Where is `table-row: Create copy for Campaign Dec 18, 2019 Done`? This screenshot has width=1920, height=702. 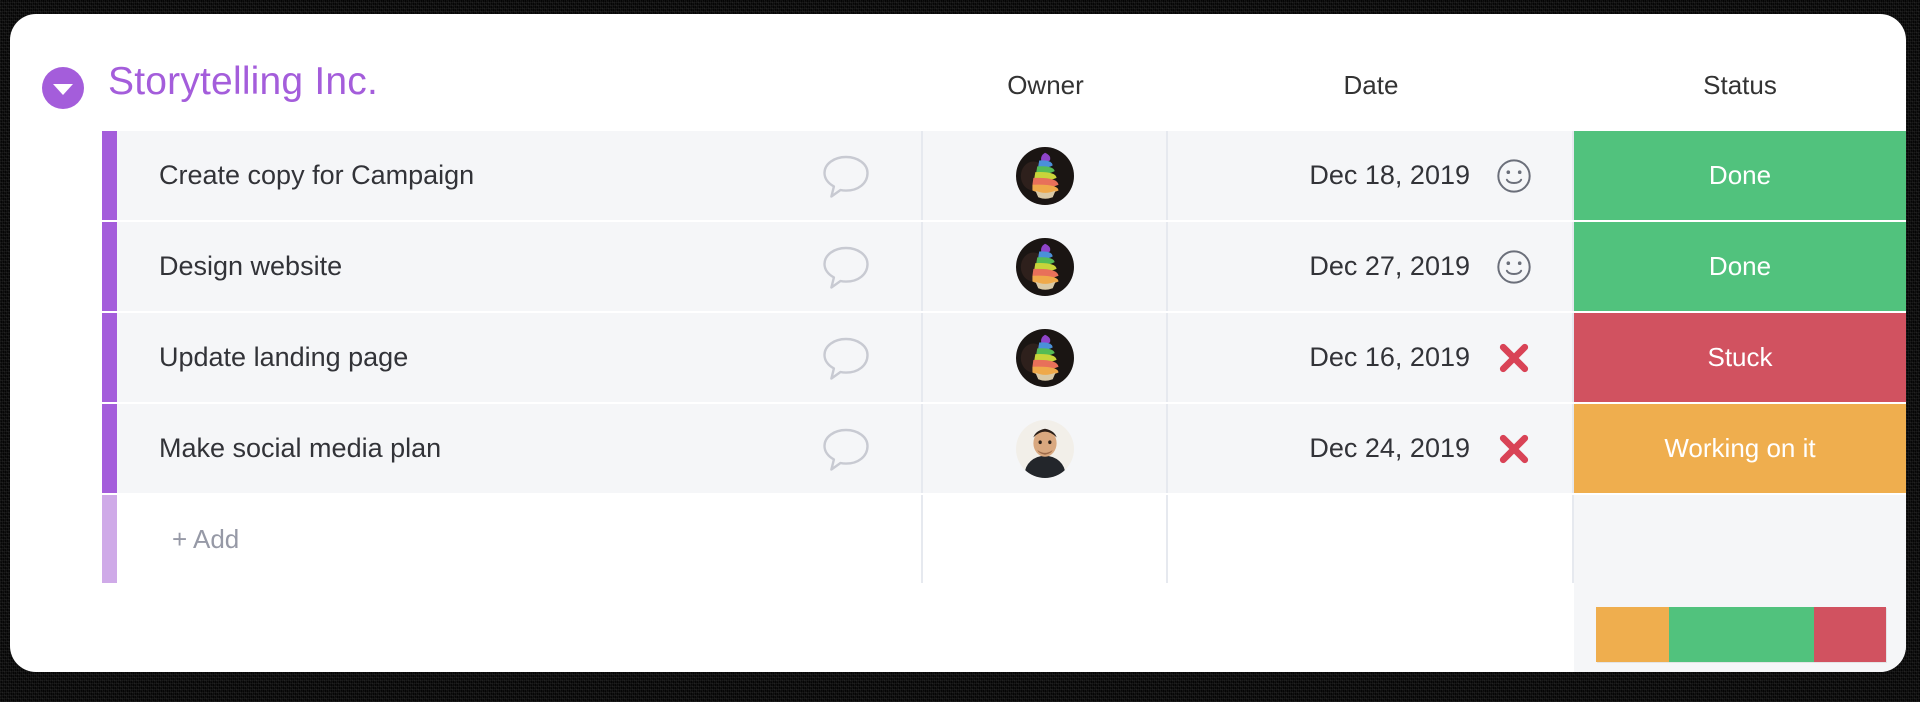 table-row: Create copy for Campaign Dec 18, 2019 Done is located at coordinates (958, 175).